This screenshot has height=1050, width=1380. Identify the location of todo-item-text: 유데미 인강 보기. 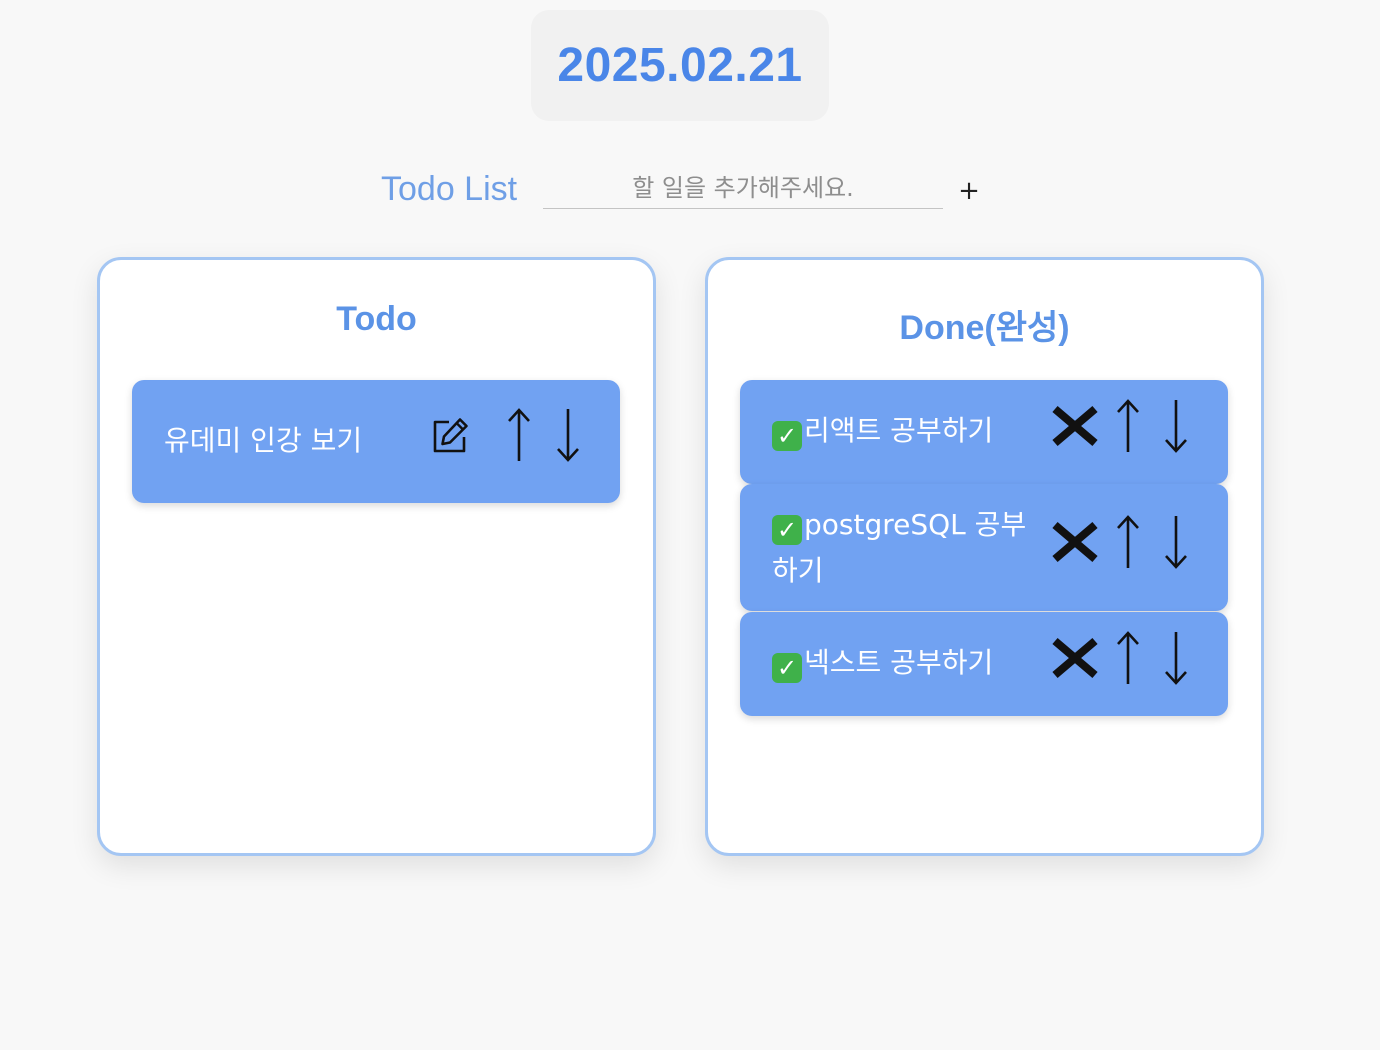
(263, 440).